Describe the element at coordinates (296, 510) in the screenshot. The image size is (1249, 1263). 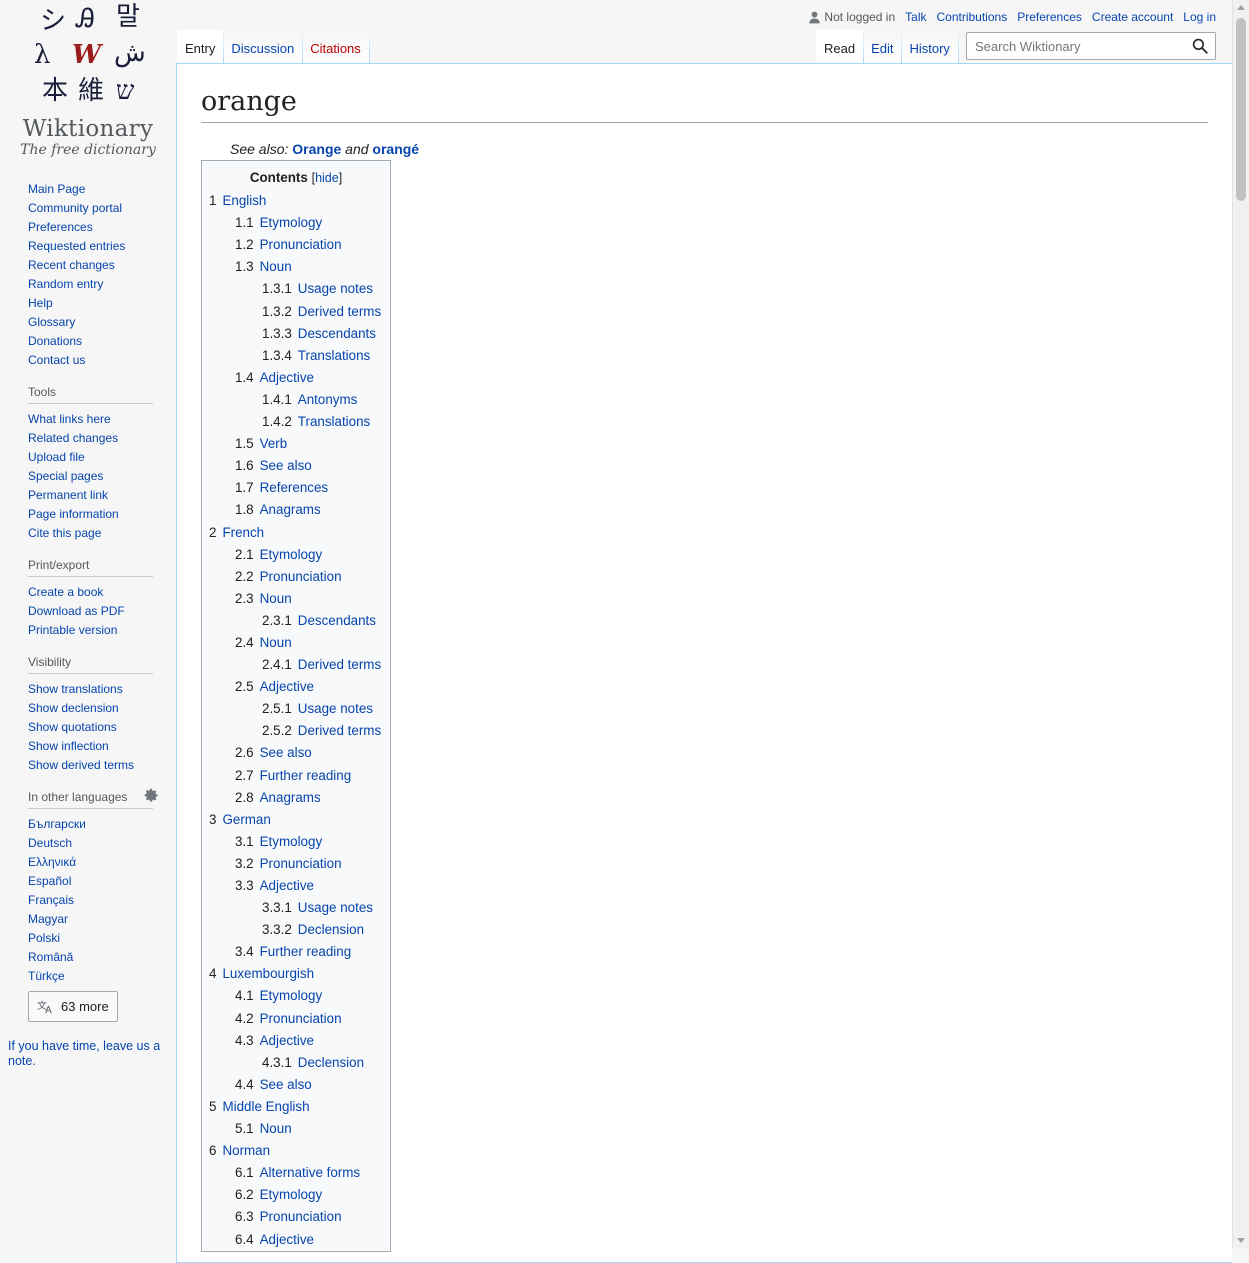
I see `toc-item: 1.8 Anagrams` at that location.